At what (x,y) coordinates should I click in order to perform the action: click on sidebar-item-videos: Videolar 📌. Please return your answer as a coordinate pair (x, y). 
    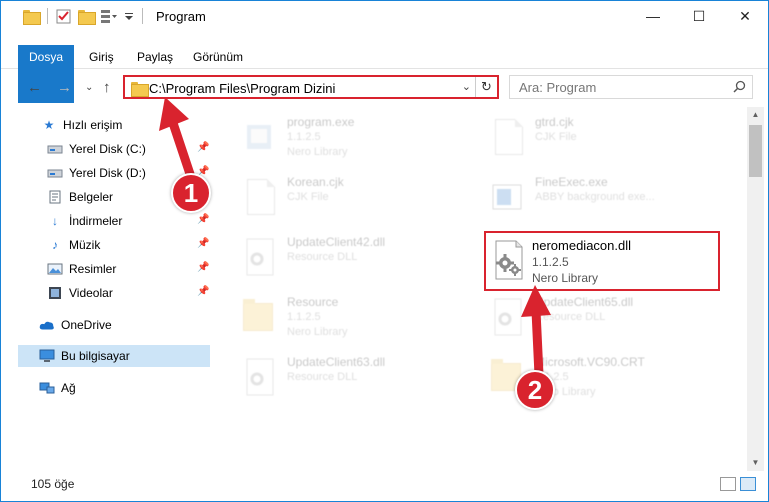
    Looking at the image, I should click on (106, 293).